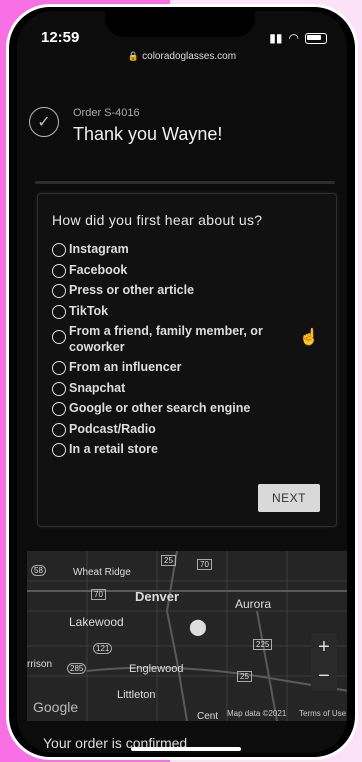 Image resolution: width=362 pixels, height=762 pixels. What do you see at coordinates (89, 310) in the screenshot?
I see `option-label: TikTok` at bounding box center [89, 310].